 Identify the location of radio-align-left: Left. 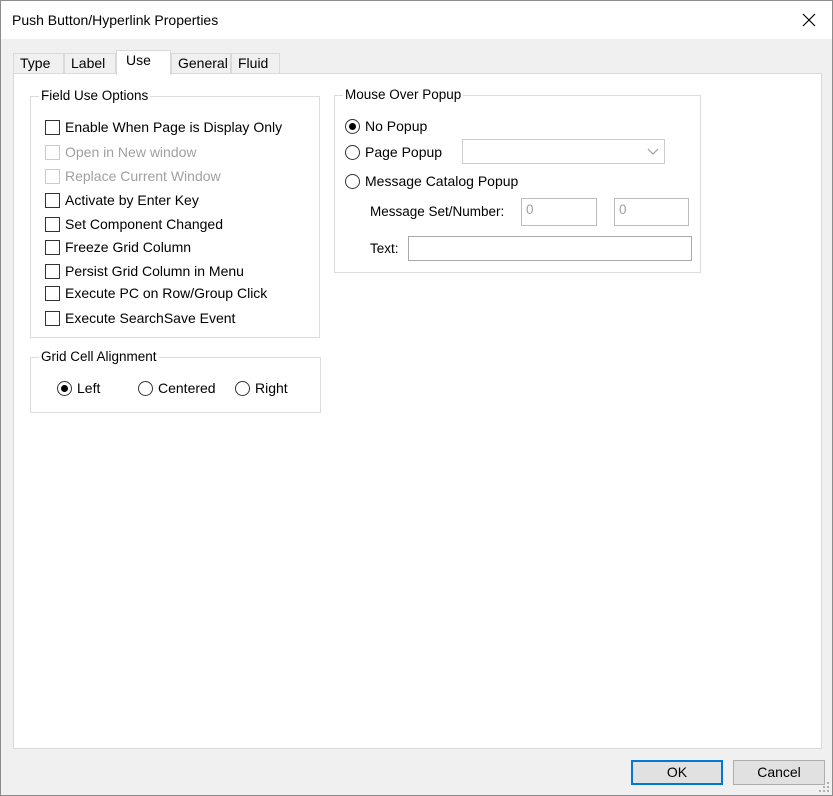
(78, 388).